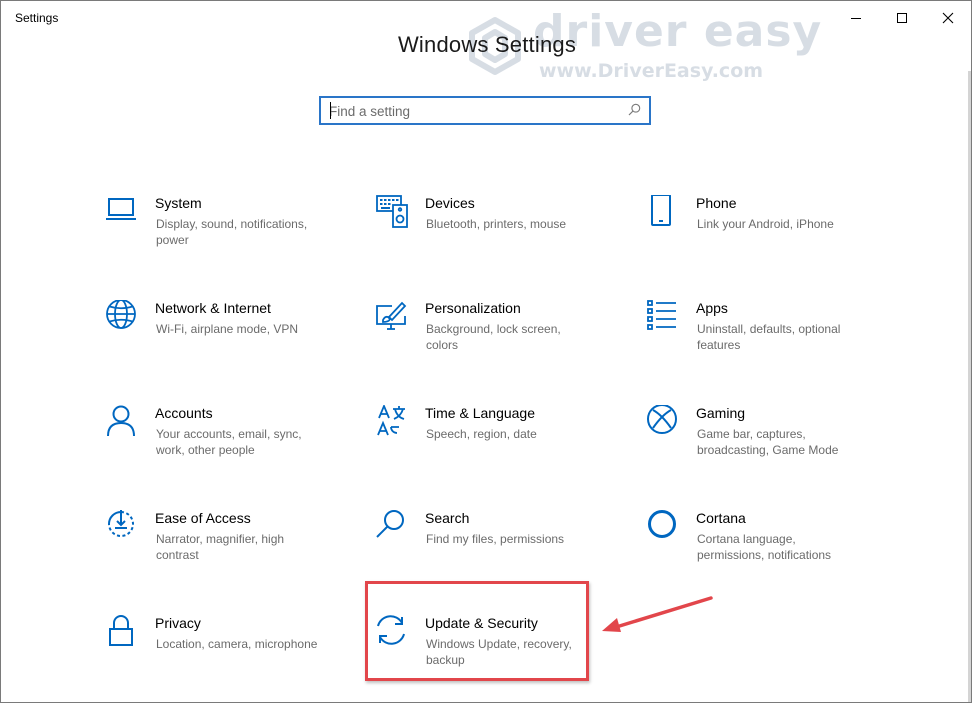  I want to click on tile-title: Privacy, so click(178, 623).